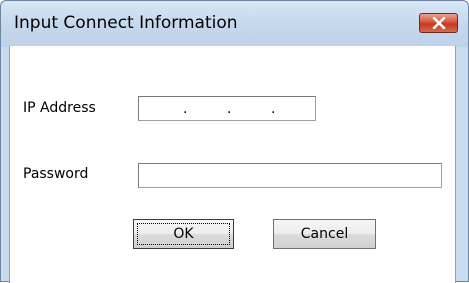  I want to click on password-field, so click(290, 175).